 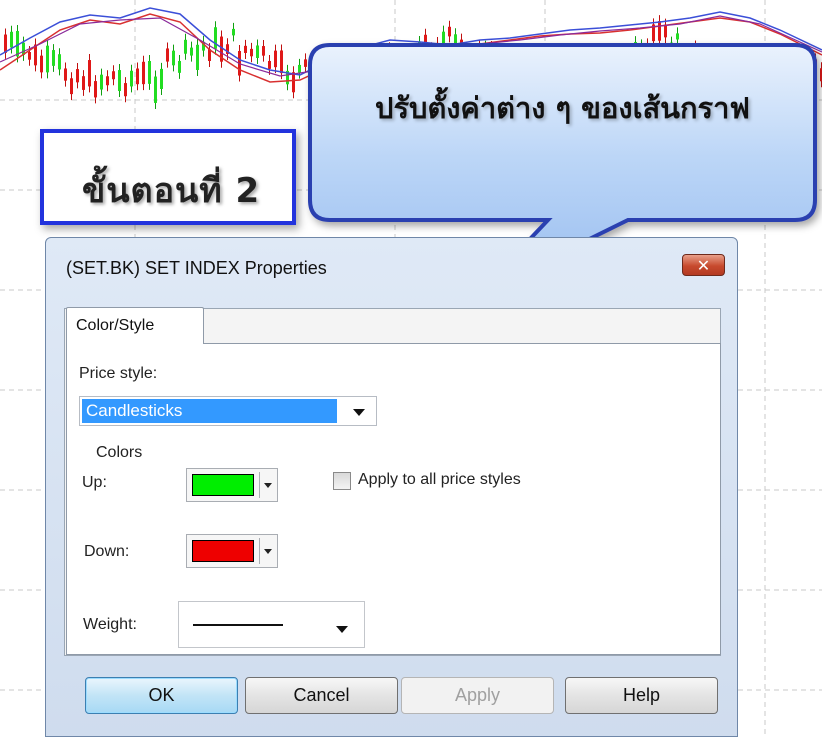 What do you see at coordinates (223, 551) in the screenshot?
I see `down-color-swatch` at bounding box center [223, 551].